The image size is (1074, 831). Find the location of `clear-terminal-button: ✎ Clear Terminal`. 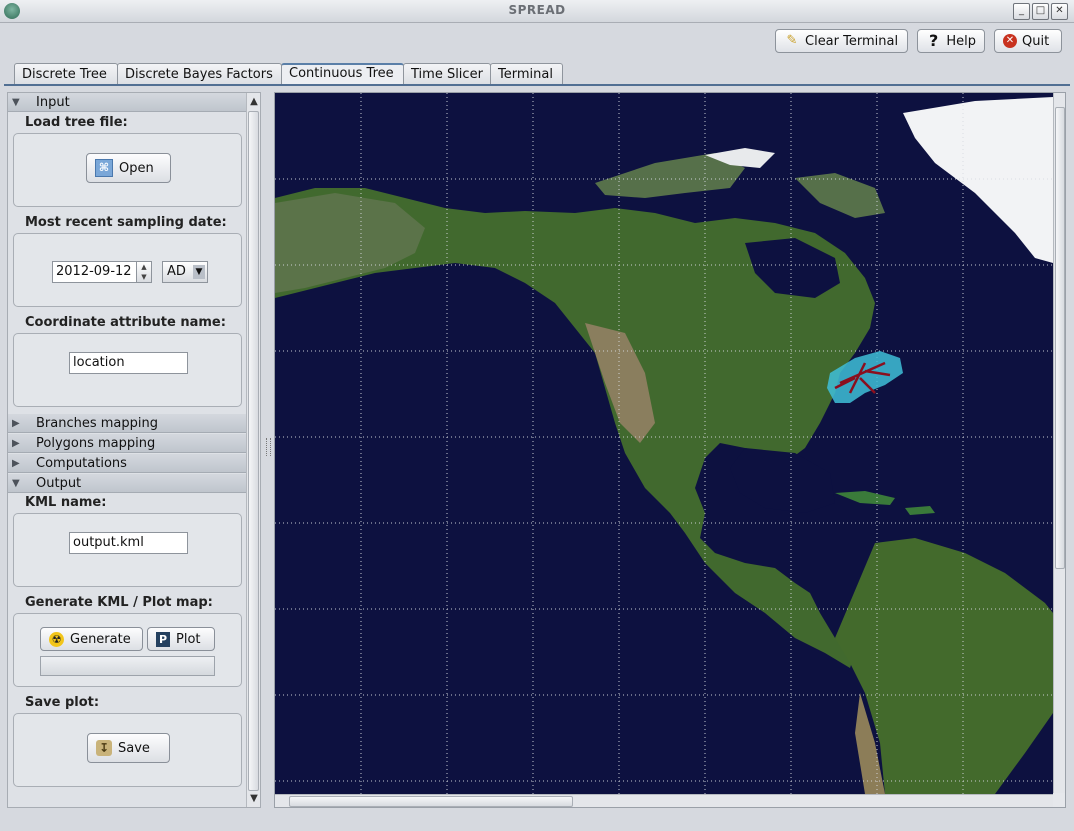

clear-terminal-button: ✎ Clear Terminal is located at coordinates (841, 41).